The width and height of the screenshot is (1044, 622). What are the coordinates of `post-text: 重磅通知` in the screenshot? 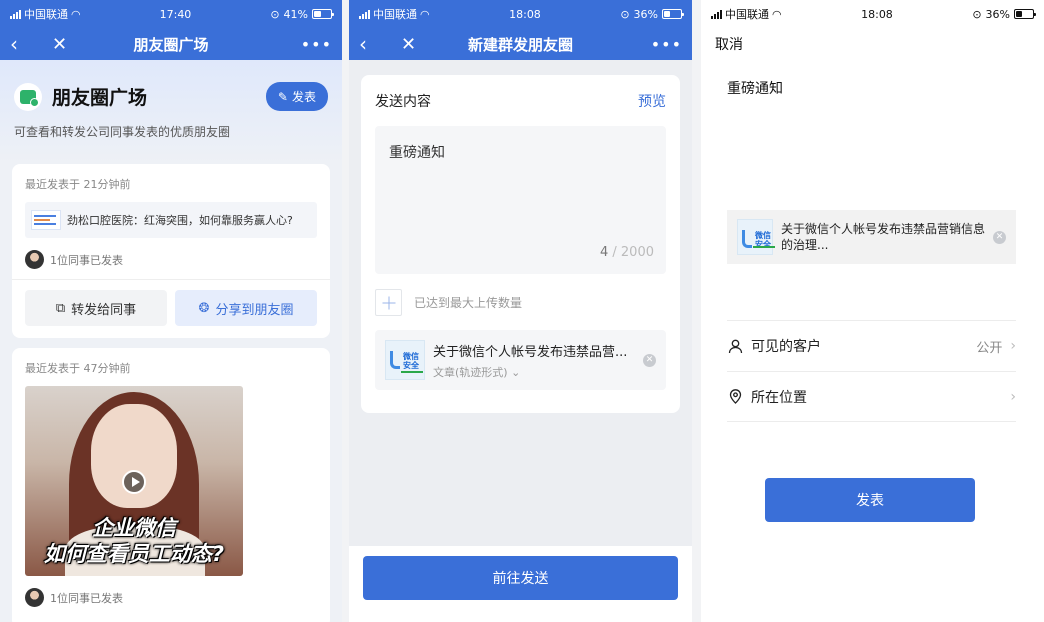 It's located at (872, 88).